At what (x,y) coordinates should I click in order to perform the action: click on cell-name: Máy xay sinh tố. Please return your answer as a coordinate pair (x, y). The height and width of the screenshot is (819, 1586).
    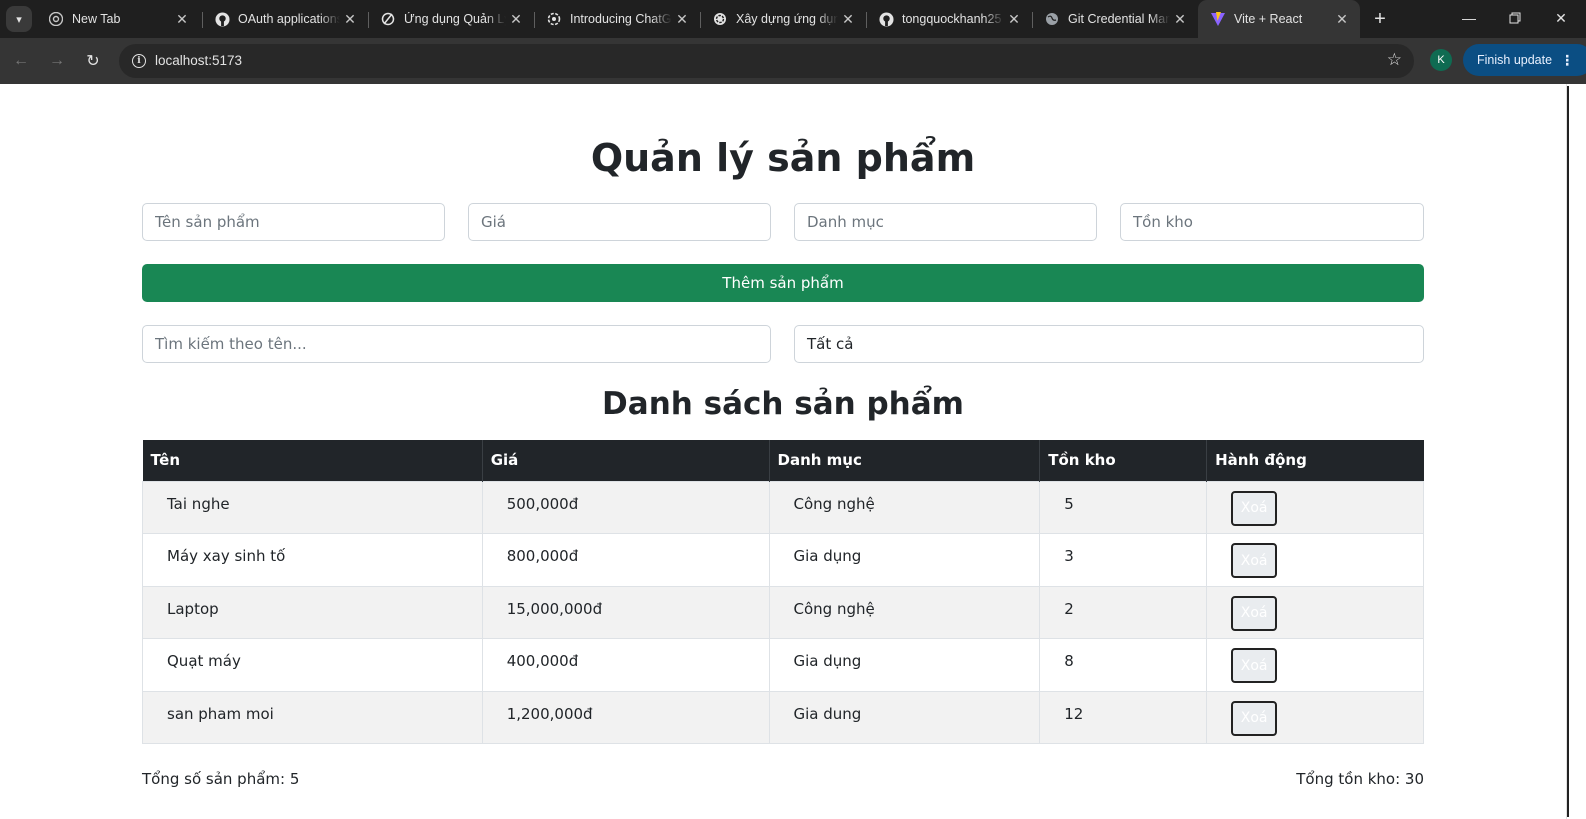
    Looking at the image, I should click on (312, 560).